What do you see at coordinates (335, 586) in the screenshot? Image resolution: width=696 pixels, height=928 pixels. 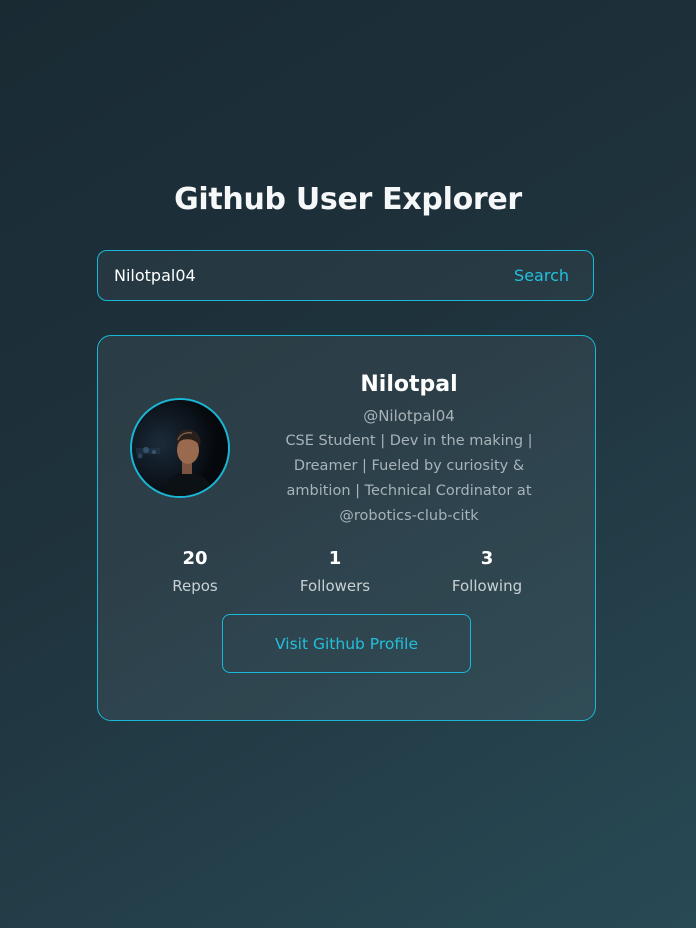 I see `stat-followers-label: Followers` at bounding box center [335, 586].